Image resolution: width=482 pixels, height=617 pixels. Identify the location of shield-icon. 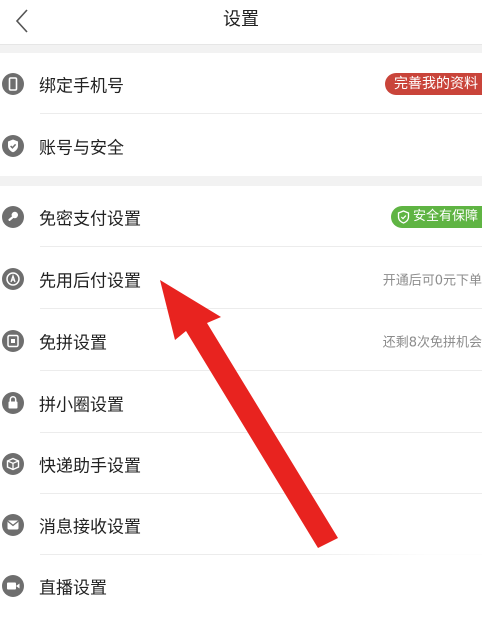
(403, 216).